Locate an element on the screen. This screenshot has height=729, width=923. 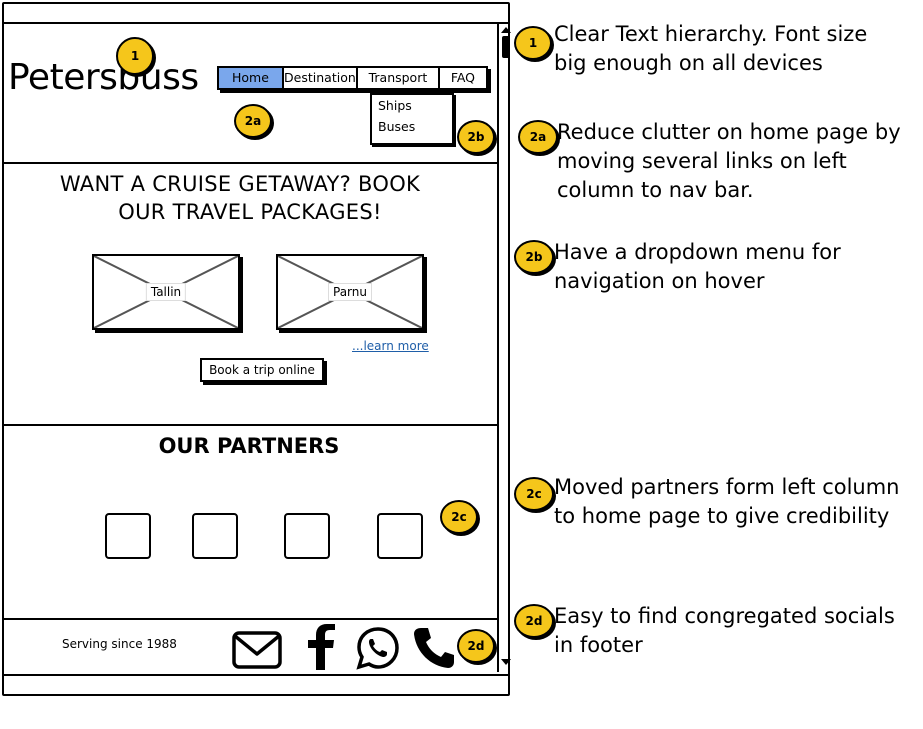
bottom-bar-divider is located at coordinates (256, 675).